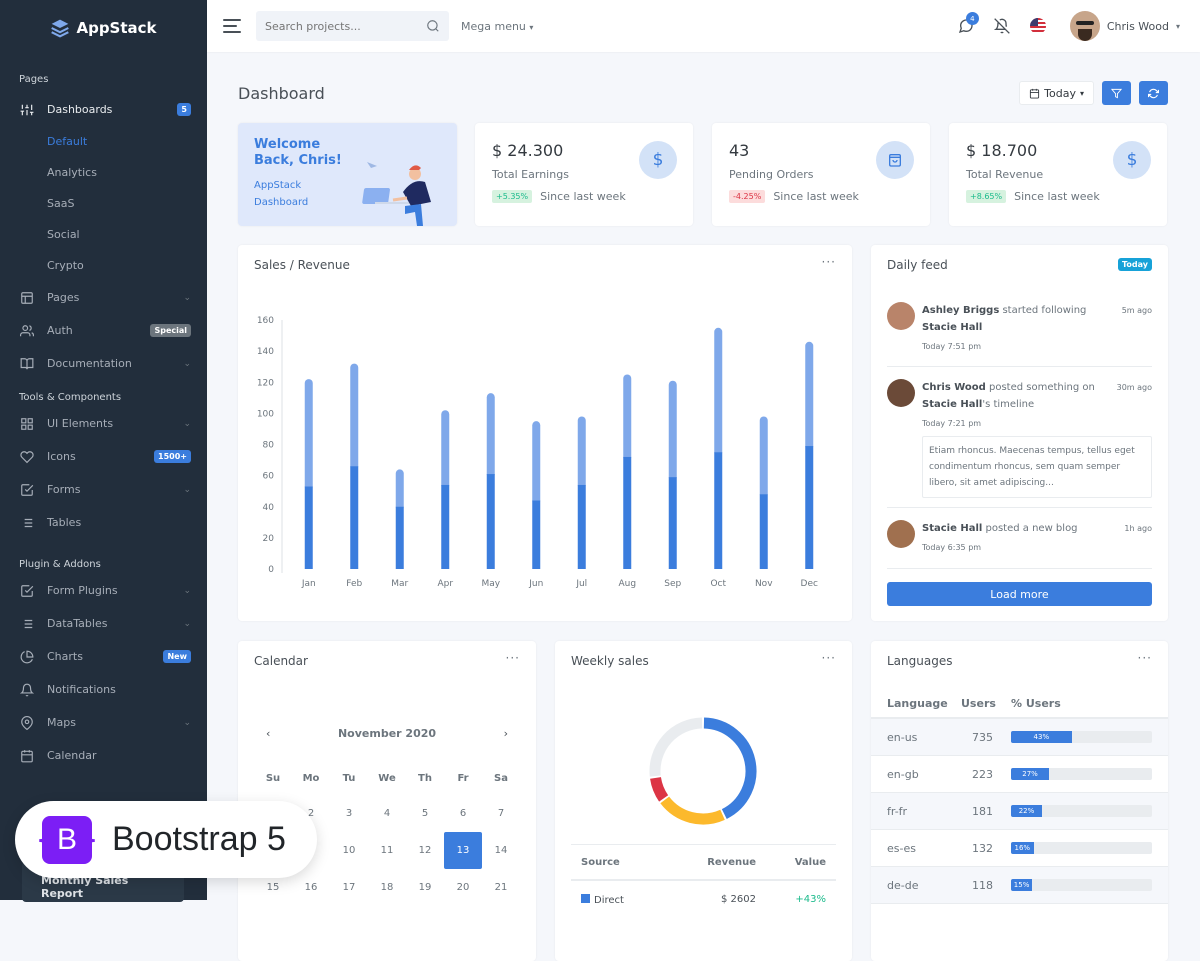  What do you see at coordinates (1124, 26) in the screenshot?
I see `user-menu: Chris Wood ▾` at bounding box center [1124, 26].